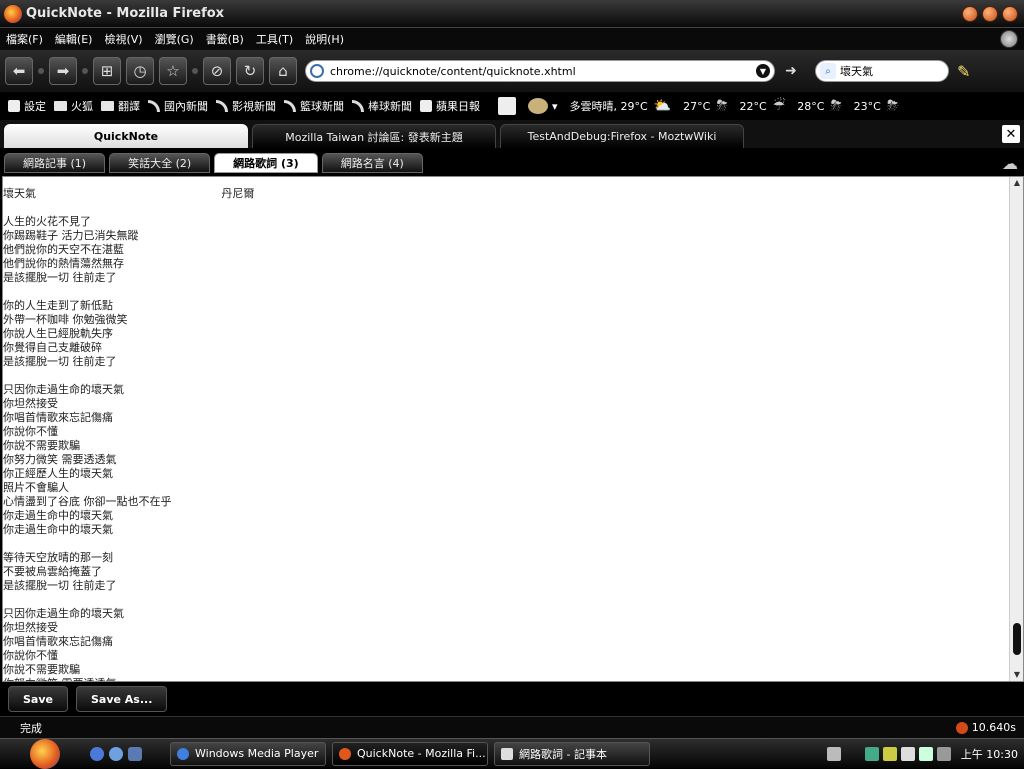  I want to click on notepad-icon, so click(507, 106).